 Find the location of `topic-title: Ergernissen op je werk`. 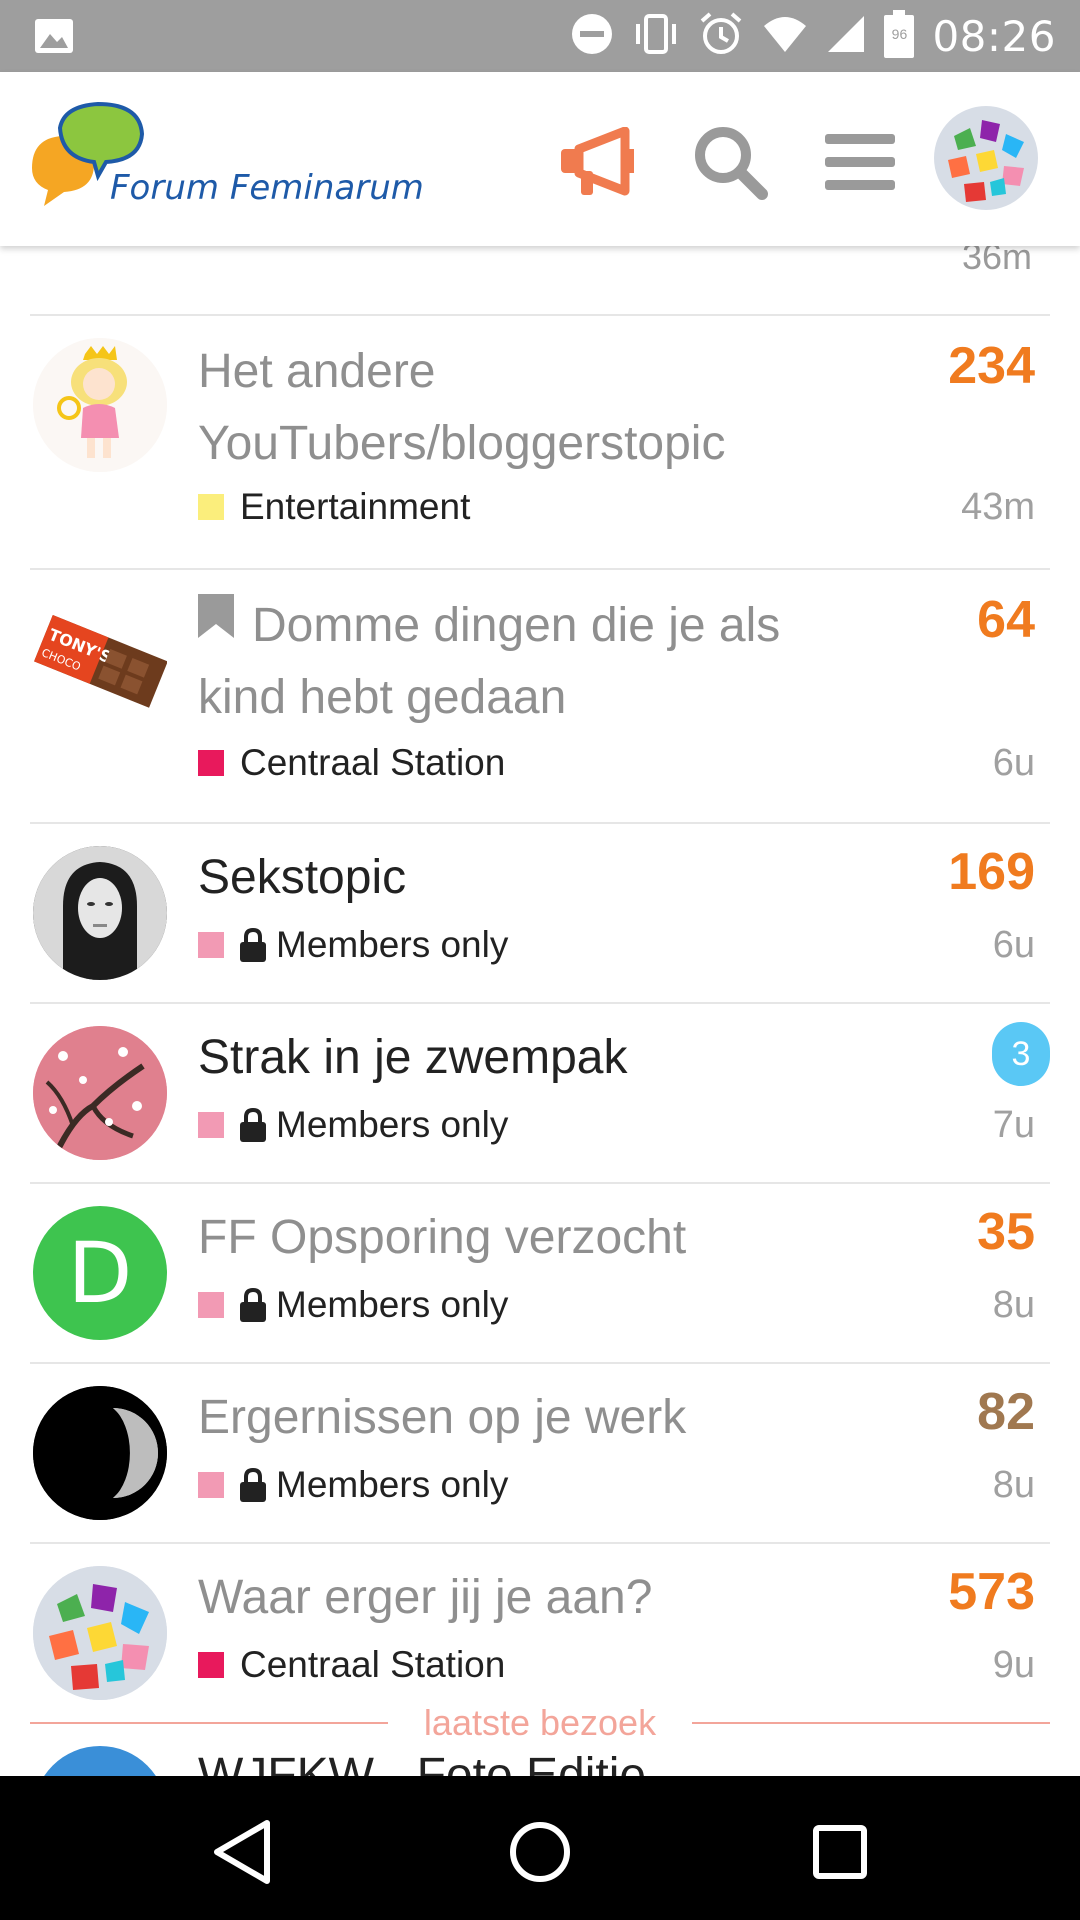

topic-title: Ergernissen op je werk is located at coordinates (538, 1418).